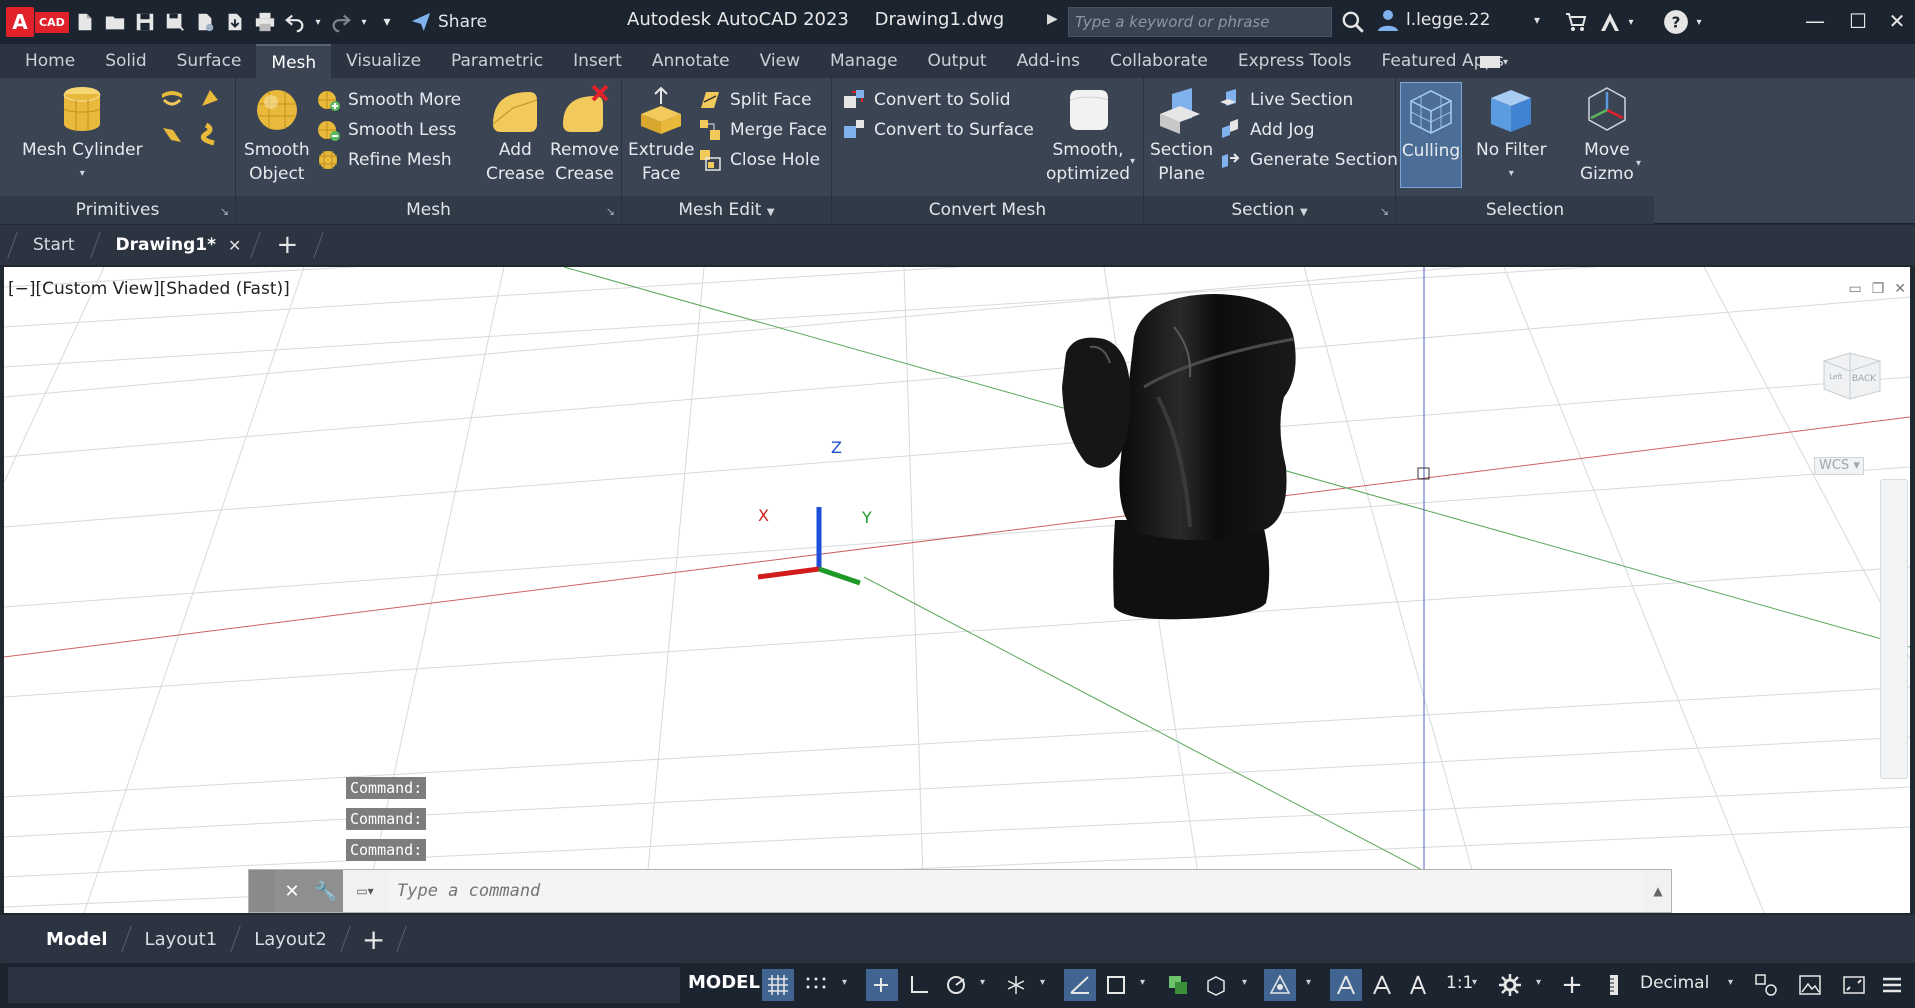 The image size is (1915, 1008). Describe the element at coordinates (1418, 985) in the screenshot. I see `auto-scale-icon` at that location.